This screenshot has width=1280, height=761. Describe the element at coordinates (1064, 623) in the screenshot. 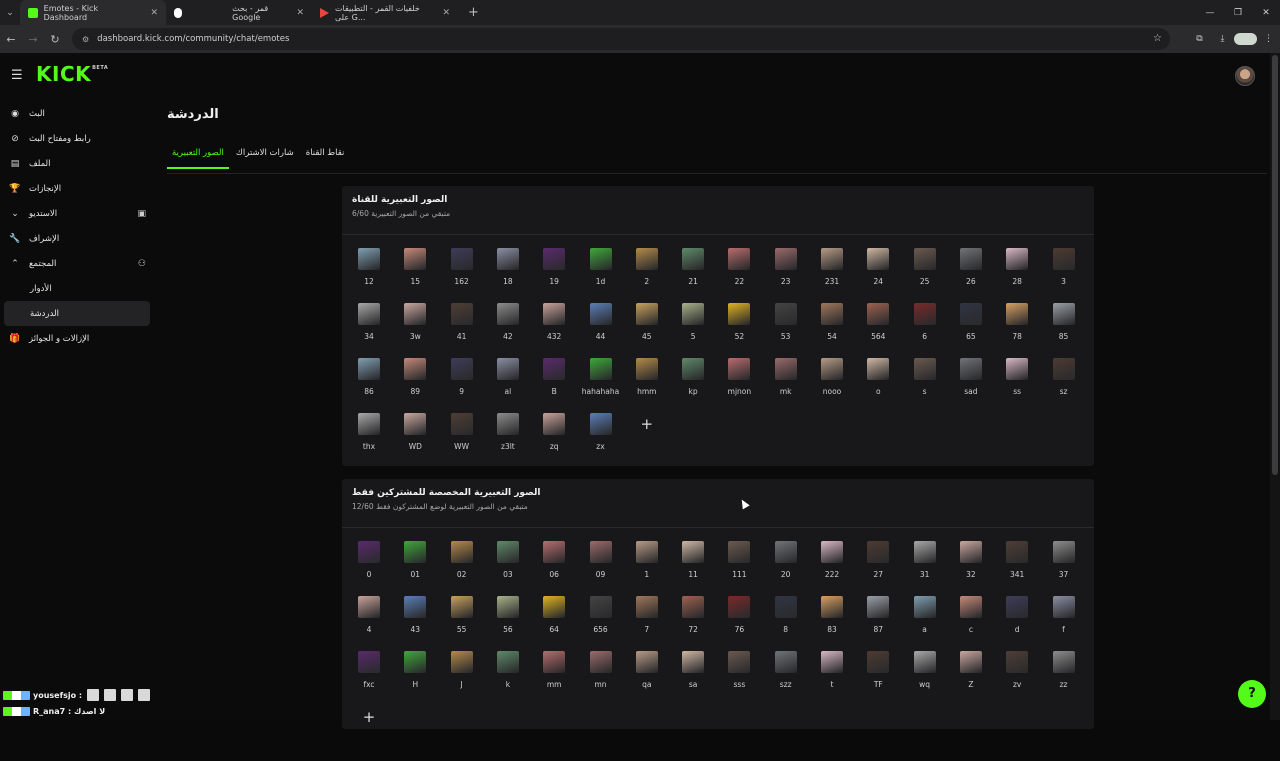

I see `emote-item: f` at that location.